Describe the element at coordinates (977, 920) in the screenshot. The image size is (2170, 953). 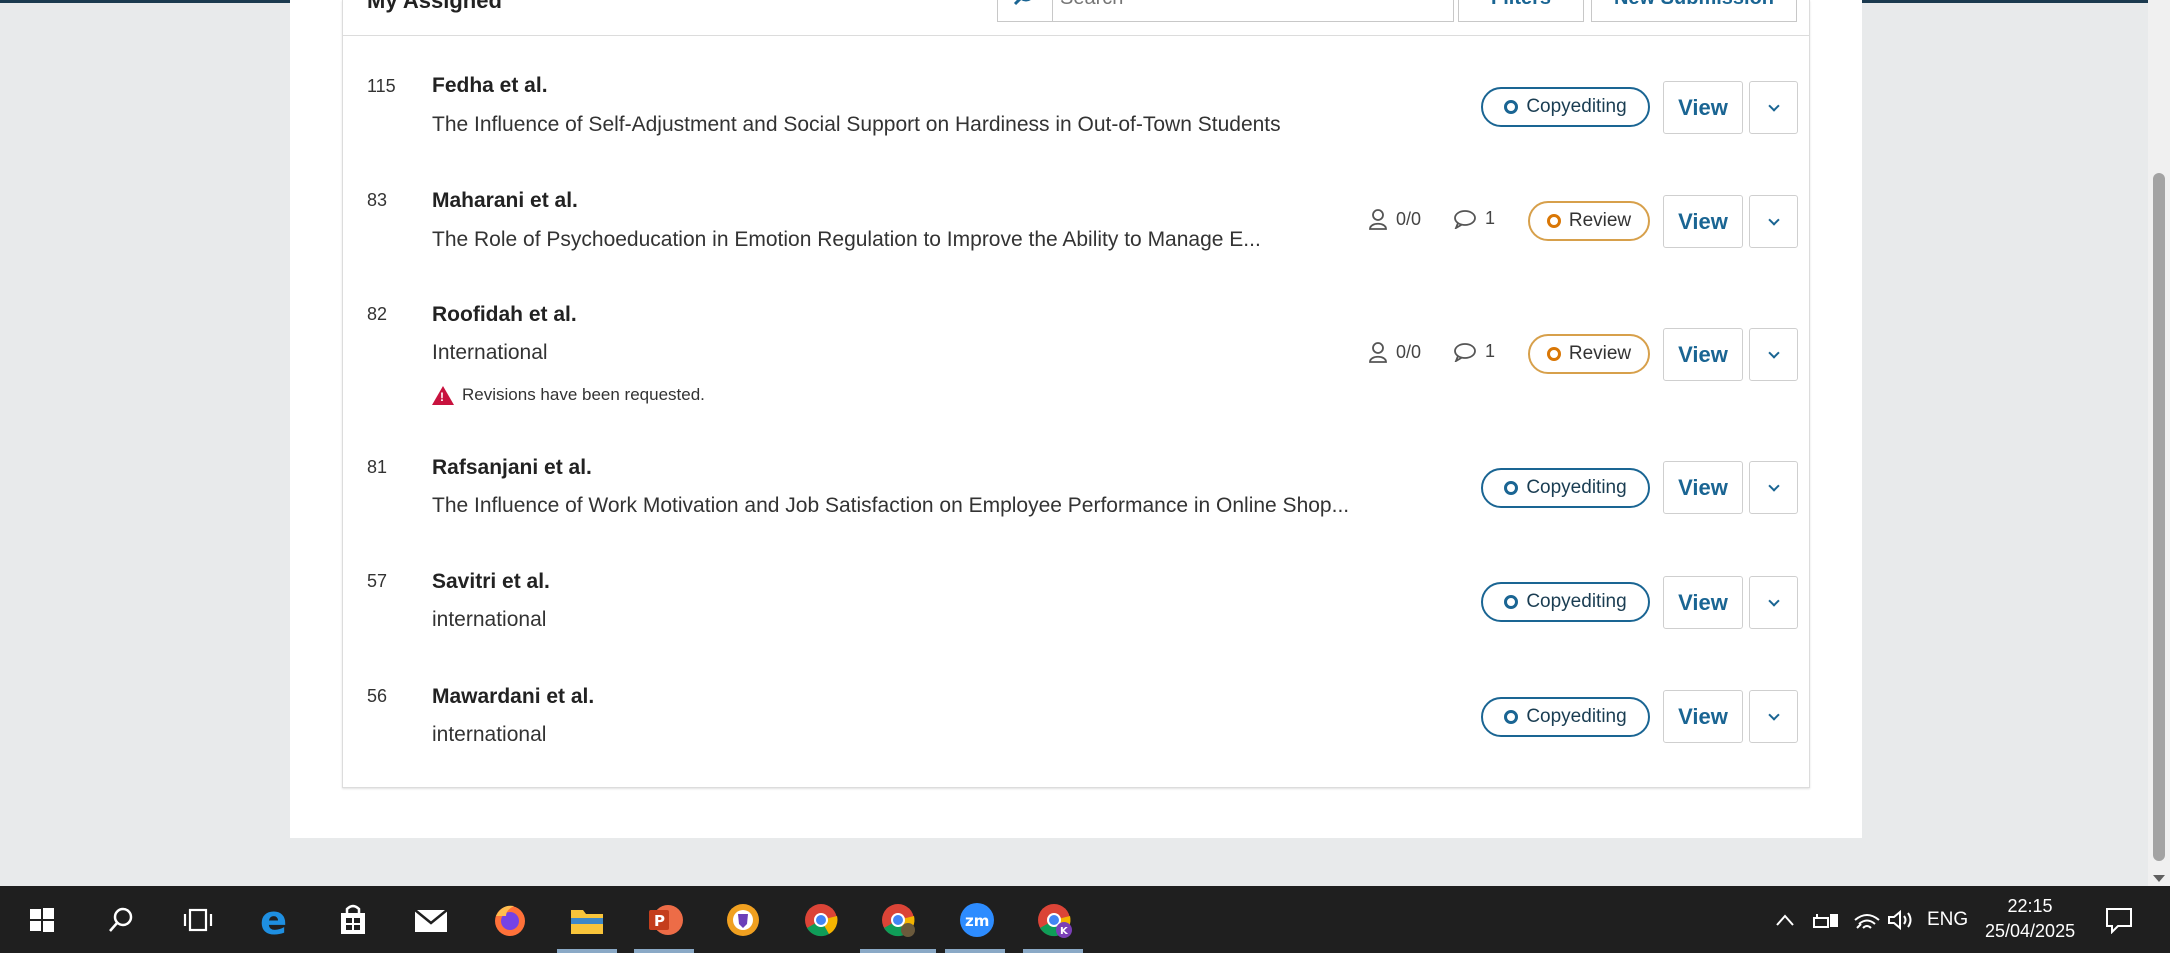
I see `zoom-icon: zm` at that location.